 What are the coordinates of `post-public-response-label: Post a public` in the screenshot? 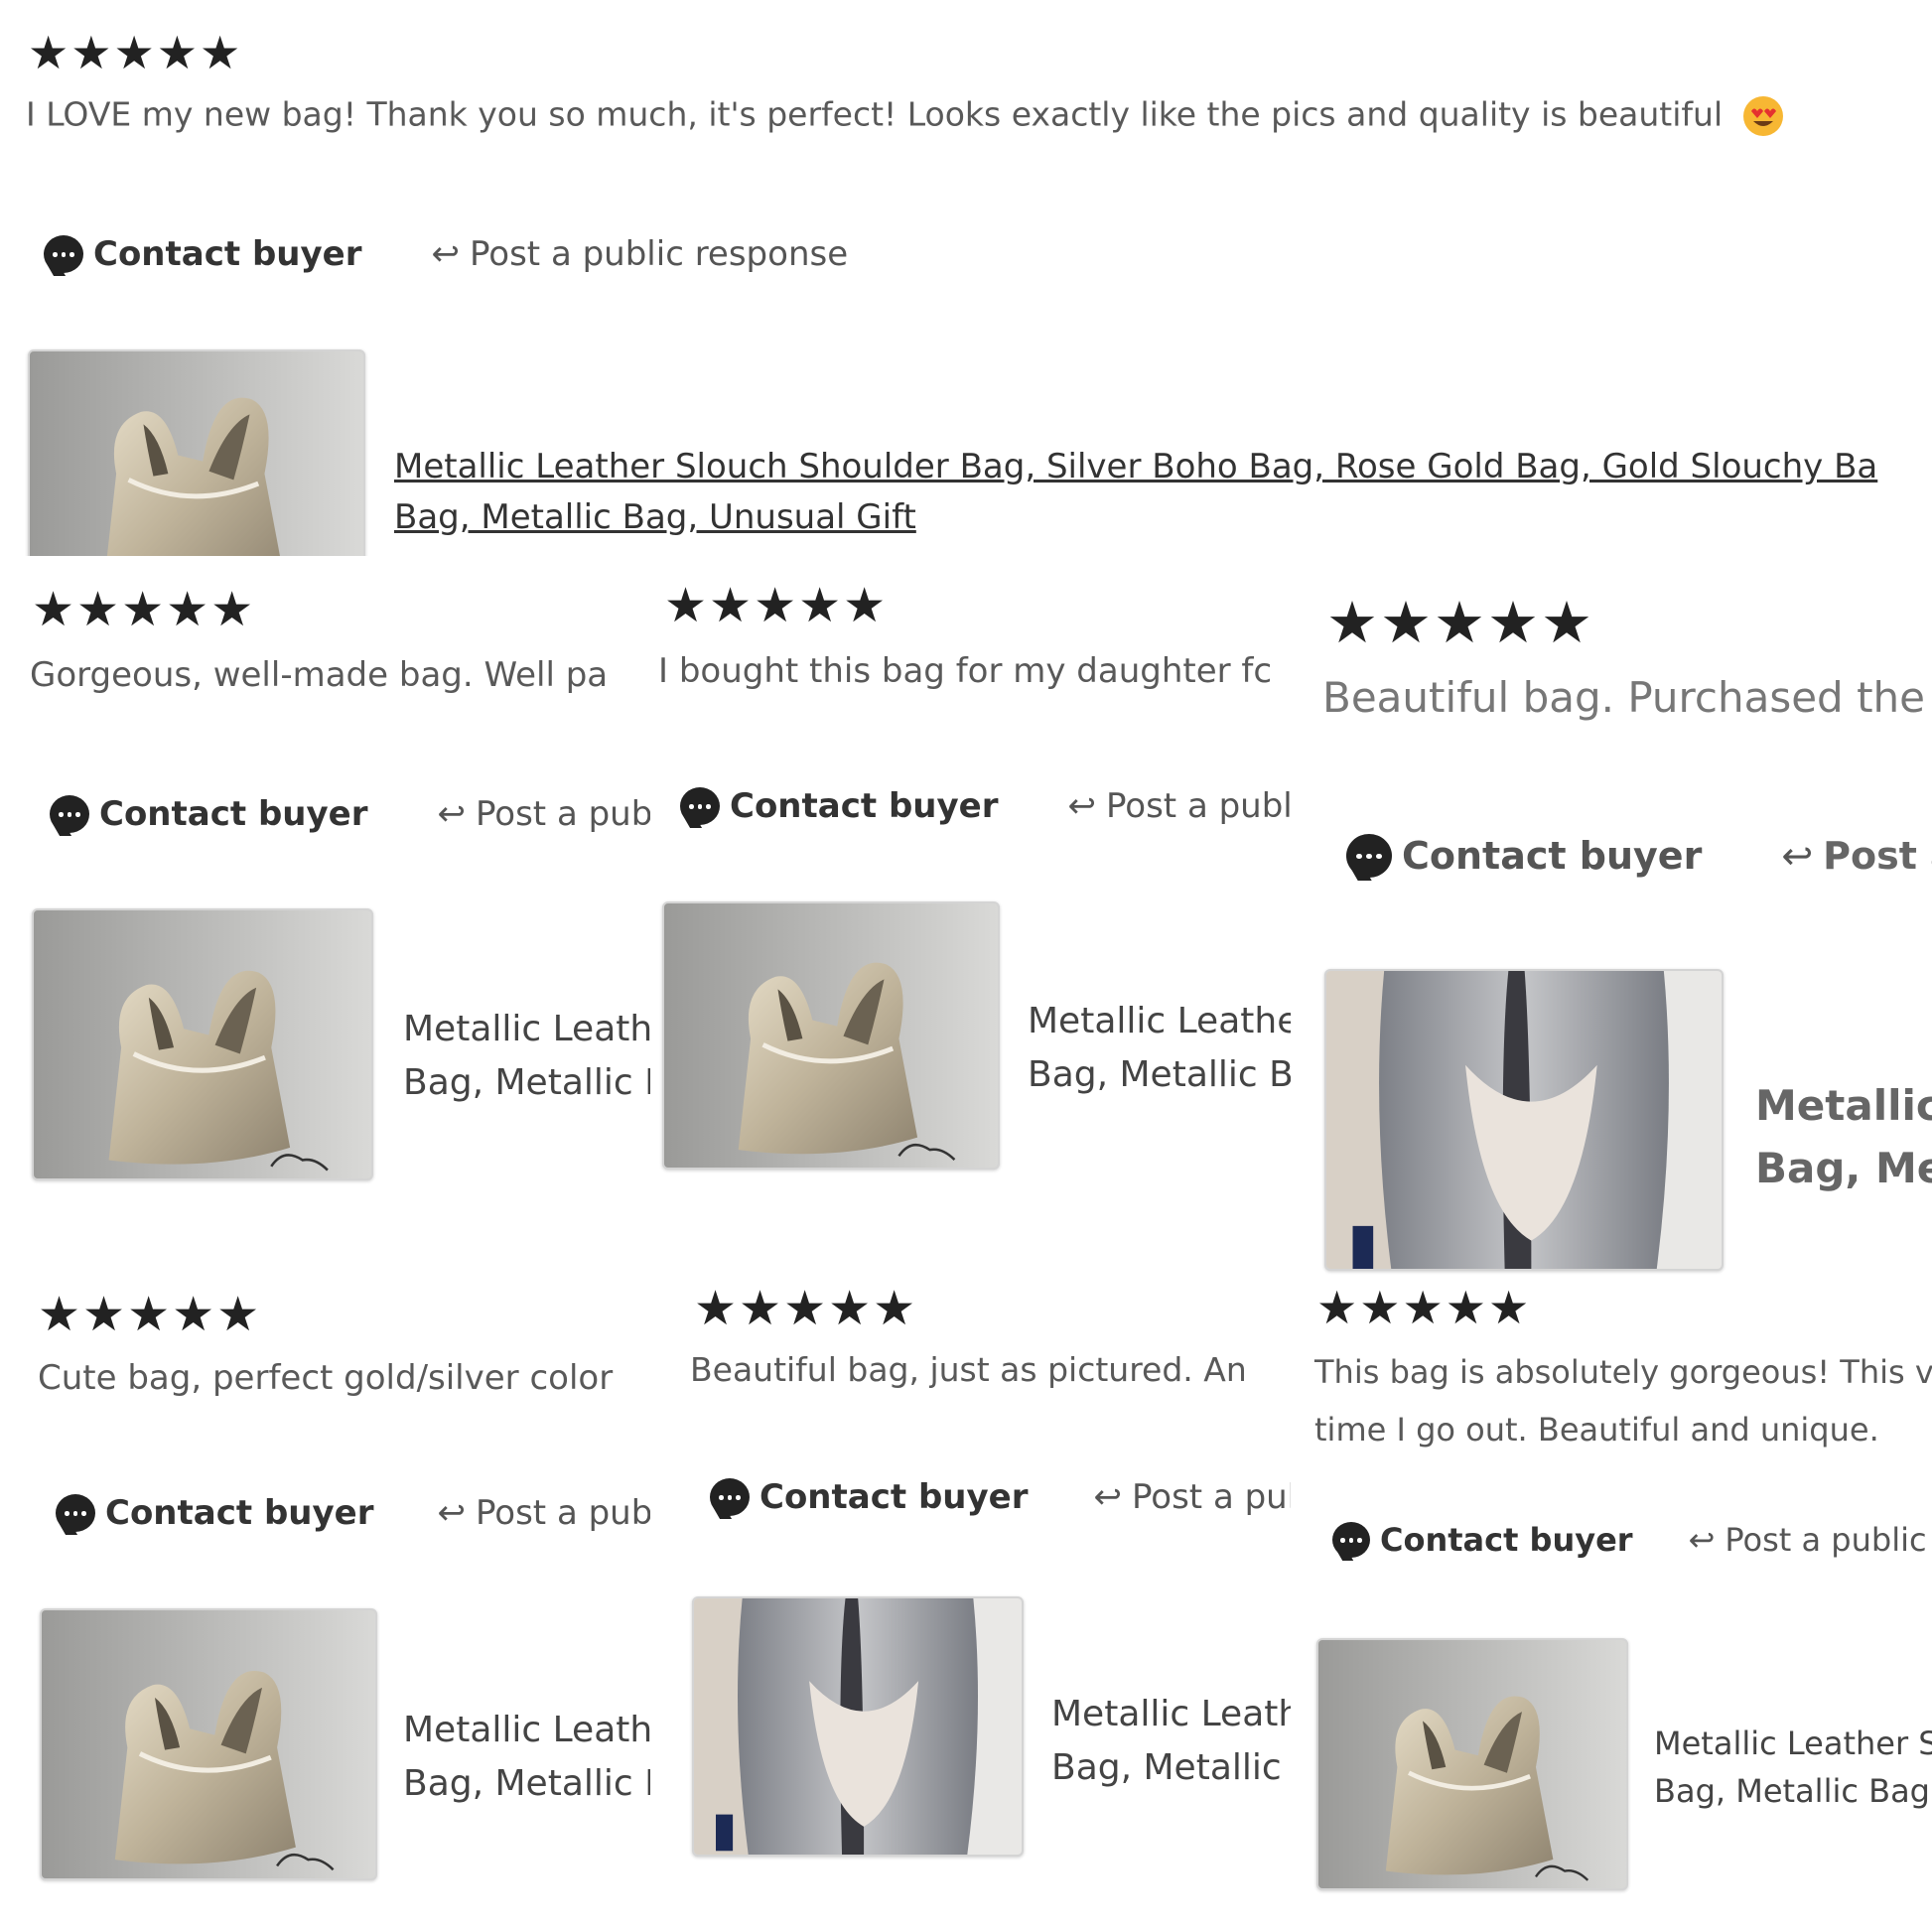 It's located at (1199, 806).